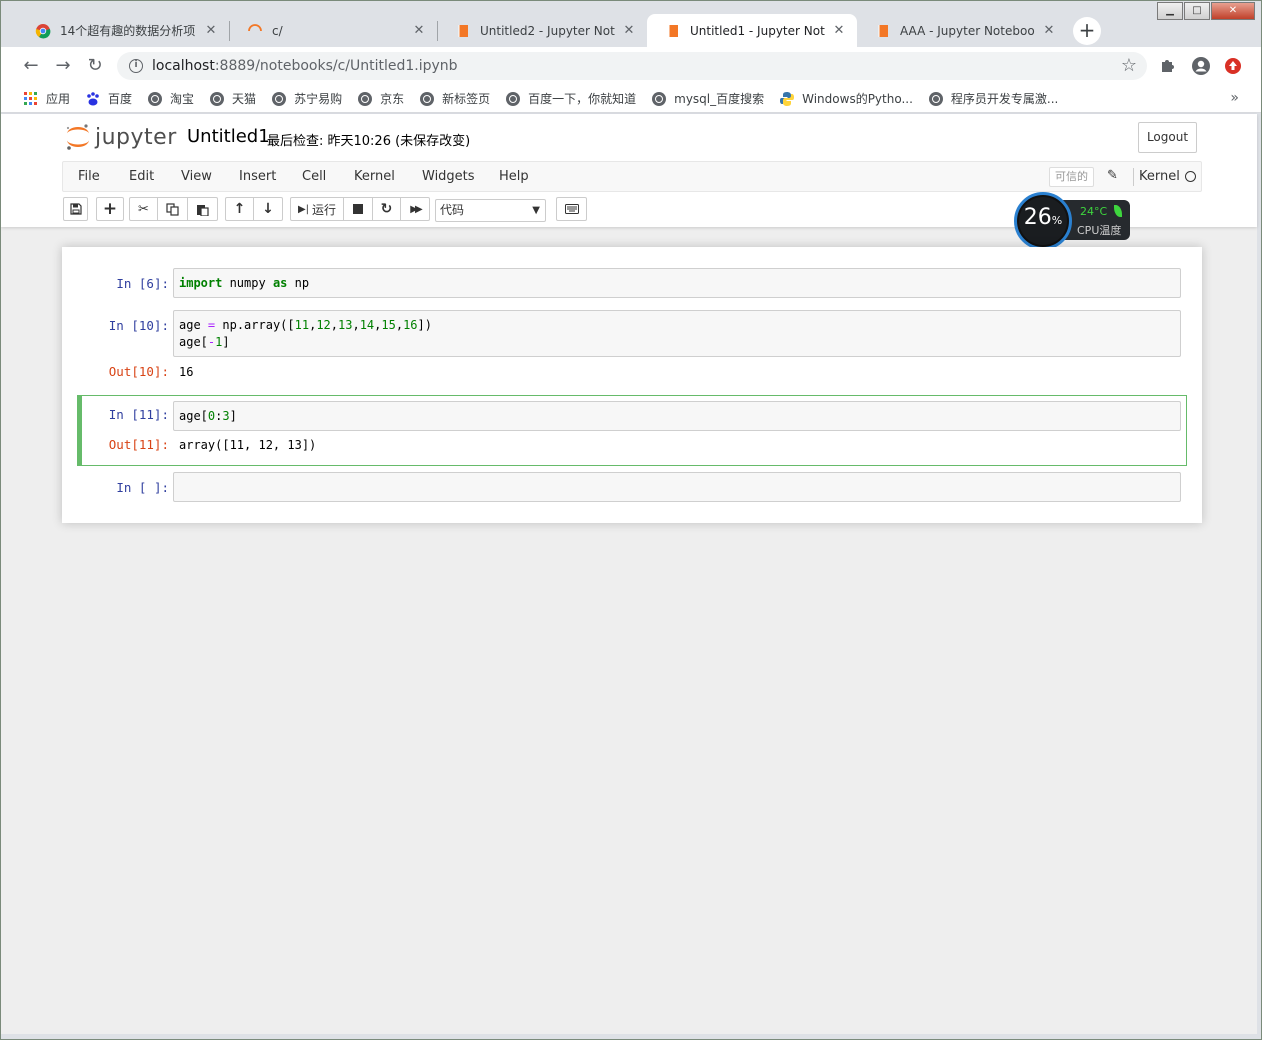 This screenshot has height=1040, width=1262. Describe the element at coordinates (128, 31) in the screenshot. I see `tab-title: 14个超有趣的数据分析项目` at that location.